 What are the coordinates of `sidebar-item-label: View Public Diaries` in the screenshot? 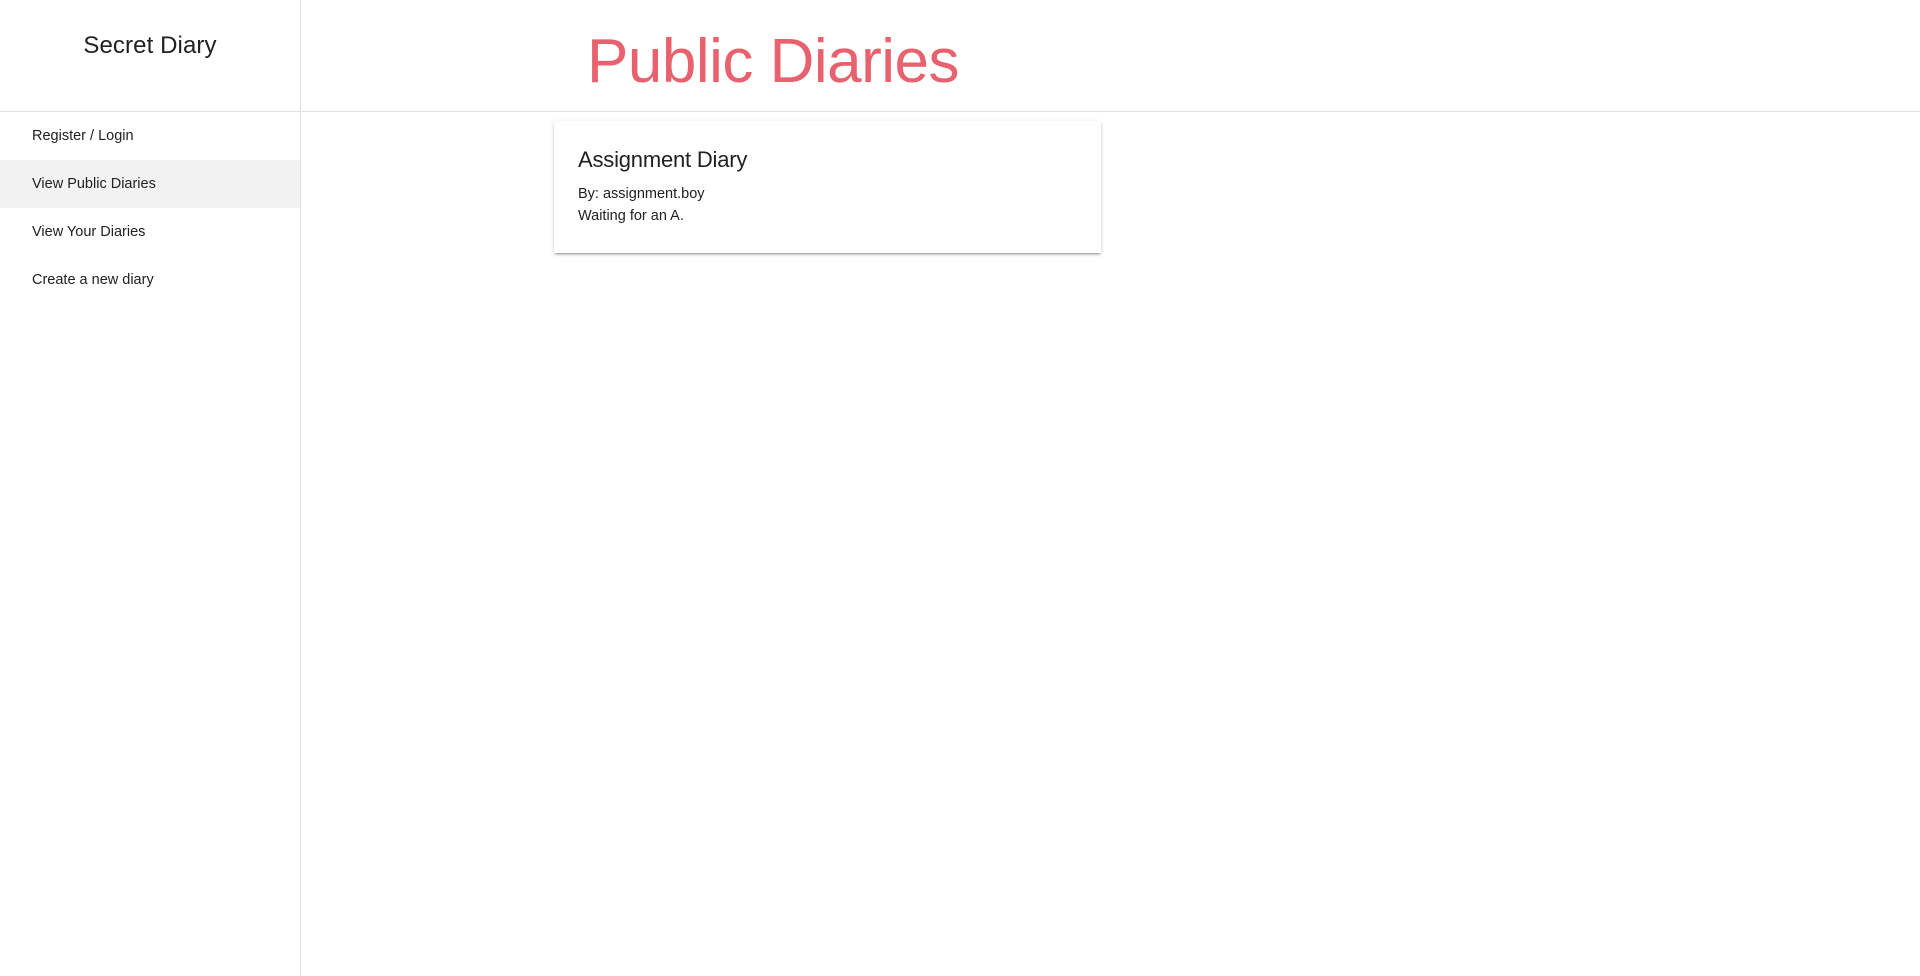 It's located at (94, 184).